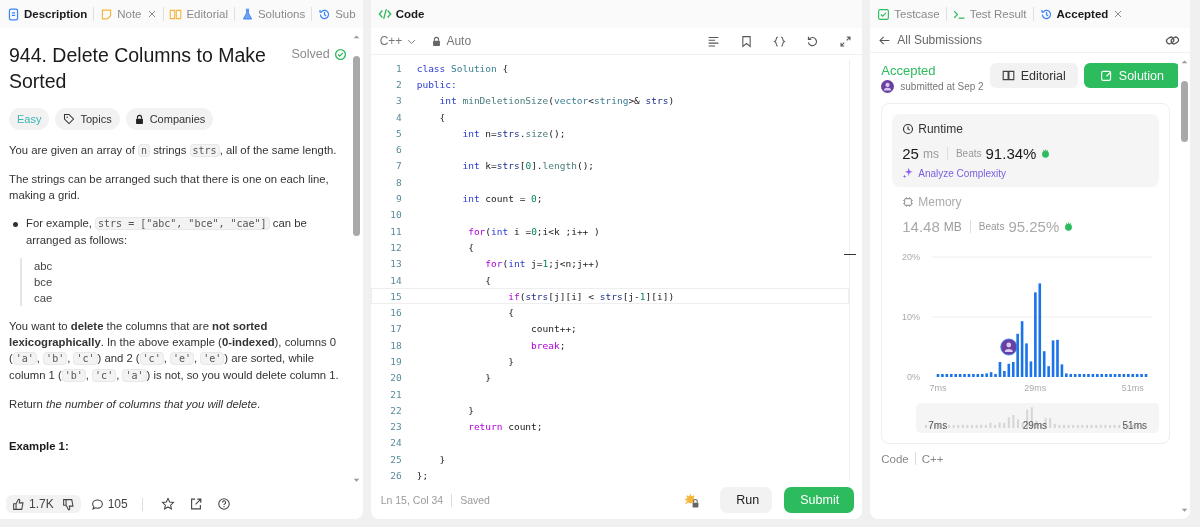 The width and height of the screenshot is (1200, 527). I want to click on line-number: 12, so click(396, 247).